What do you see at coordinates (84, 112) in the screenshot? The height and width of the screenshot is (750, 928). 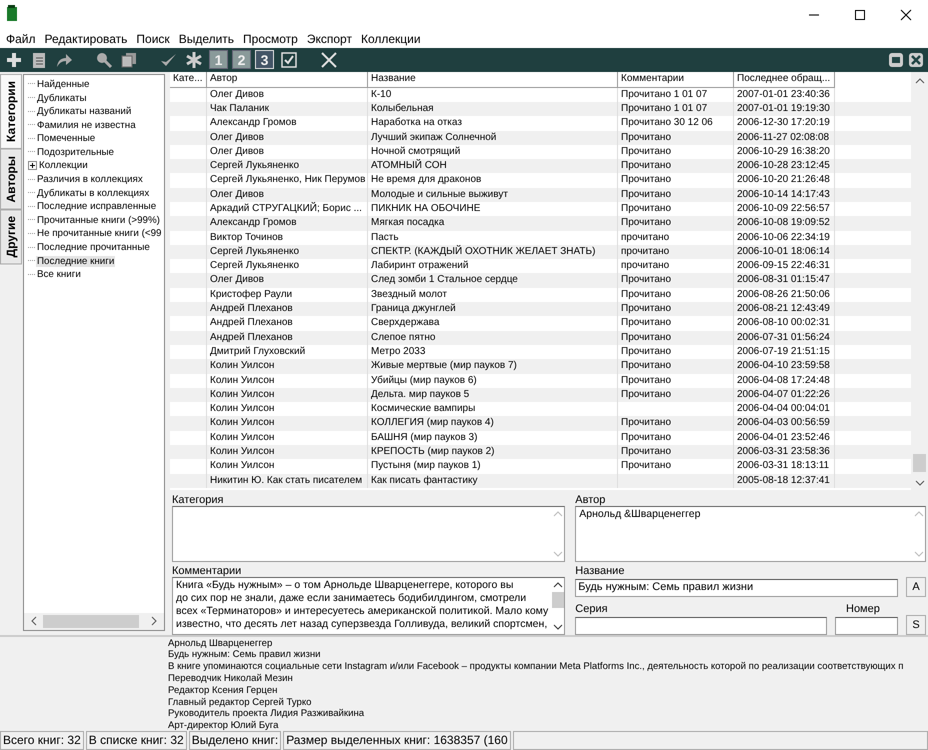 I see `tree-item: Дубликаты названий` at bounding box center [84, 112].